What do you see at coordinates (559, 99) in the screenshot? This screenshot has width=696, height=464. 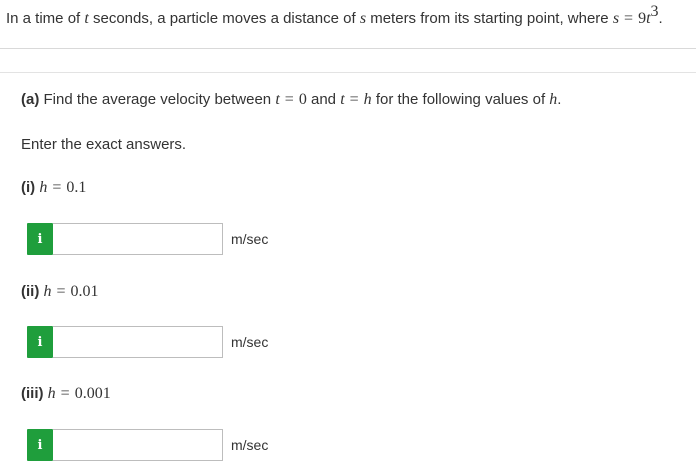 I see `part-a-period: .` at bounding box center [559, 99].